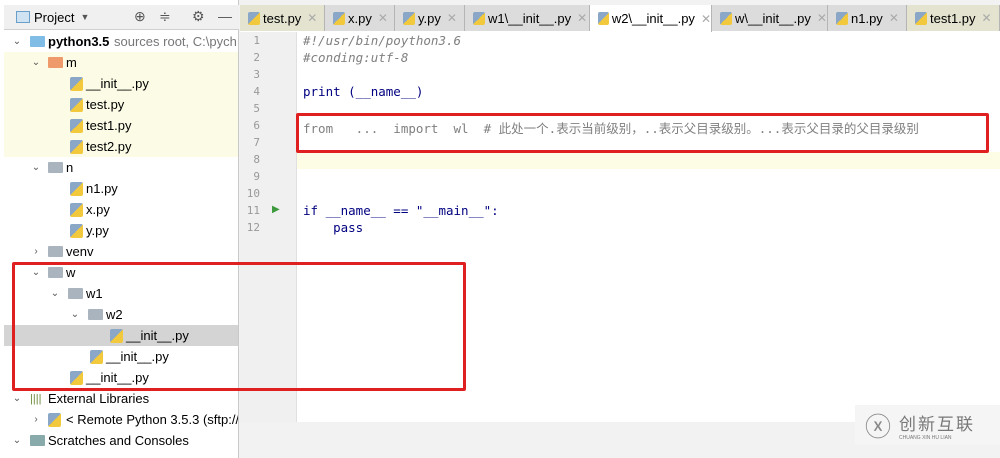 The image size is (1000, 458). I want to click on collapse-icon: ≑, so click(165, 16).